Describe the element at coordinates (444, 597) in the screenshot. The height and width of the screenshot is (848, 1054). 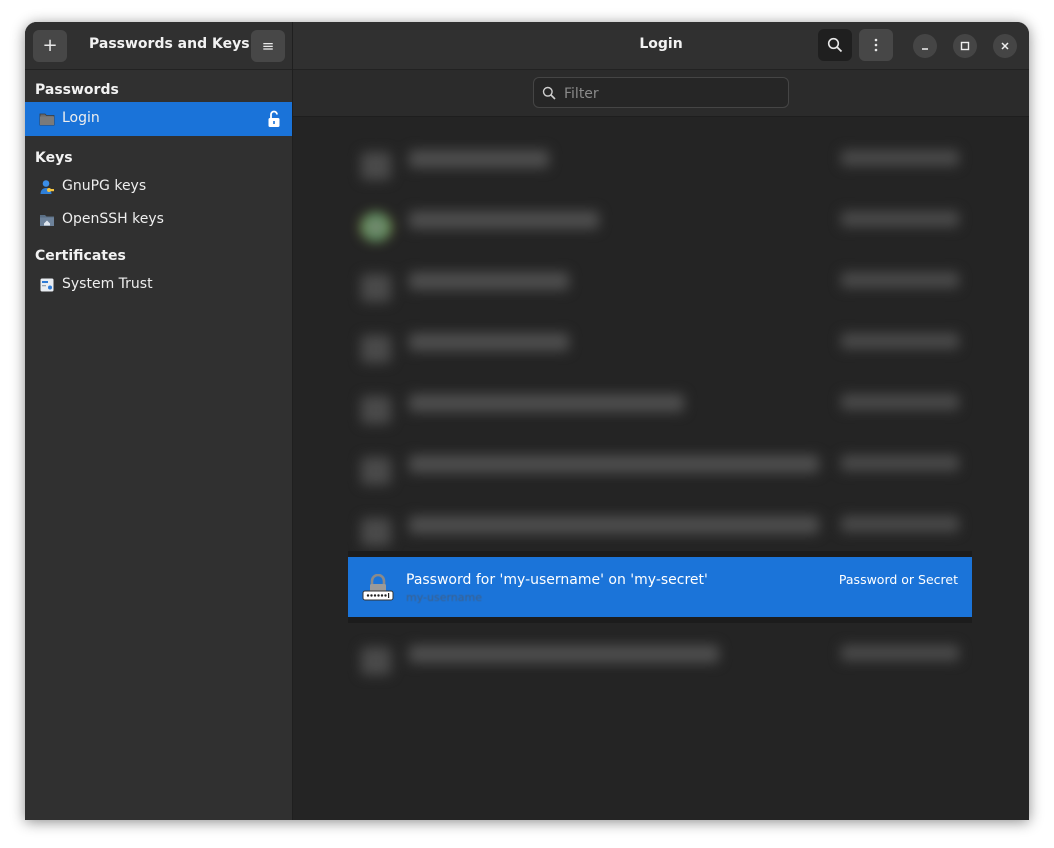
I see `item-subtitle: my-username` at that location.